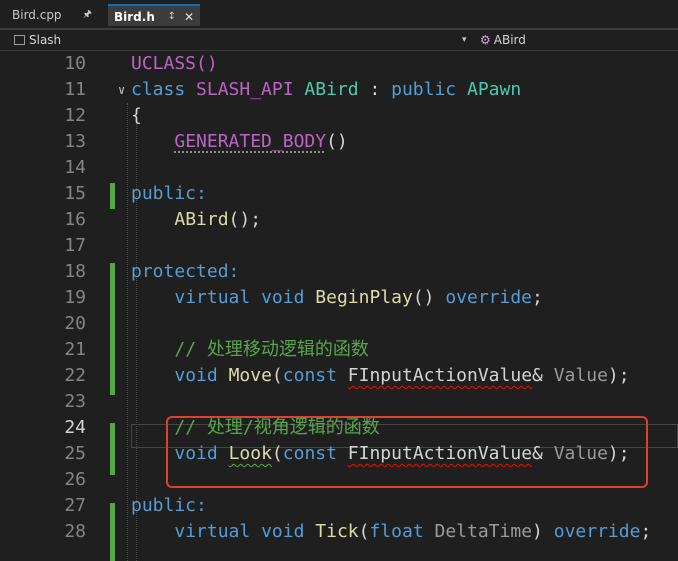  What do you see at coordinates (218, 219) in the screenshot?
I see `line-code: ABird();` at bounding box center [218, 219].